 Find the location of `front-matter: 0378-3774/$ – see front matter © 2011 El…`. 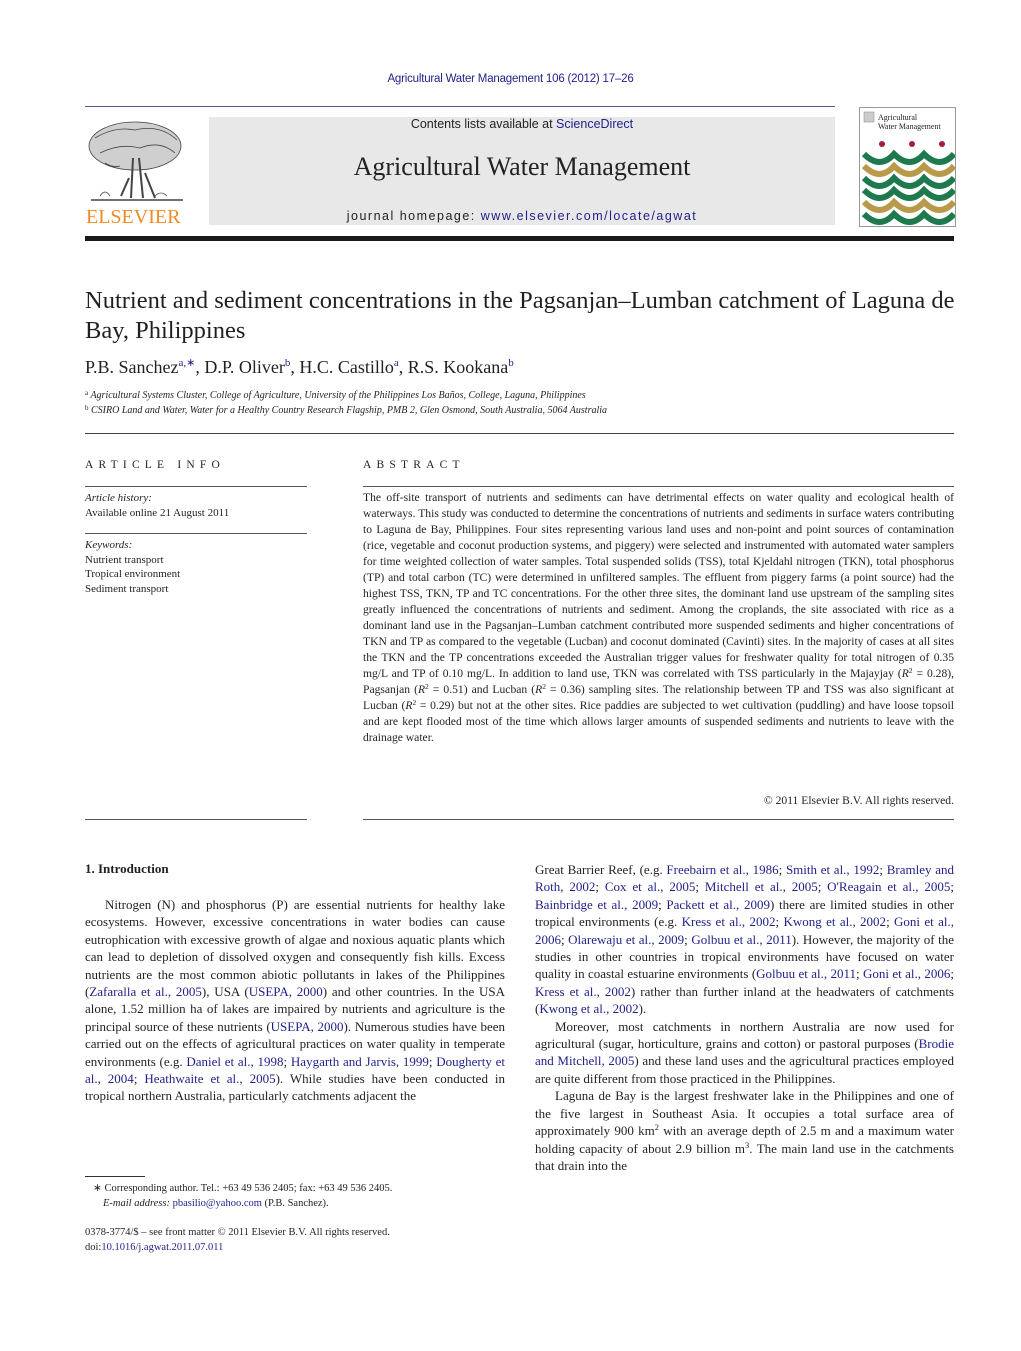

front-matter: 0378-3774/$ – see front matter © 2011 El… is located at coordinates (237, 1240).